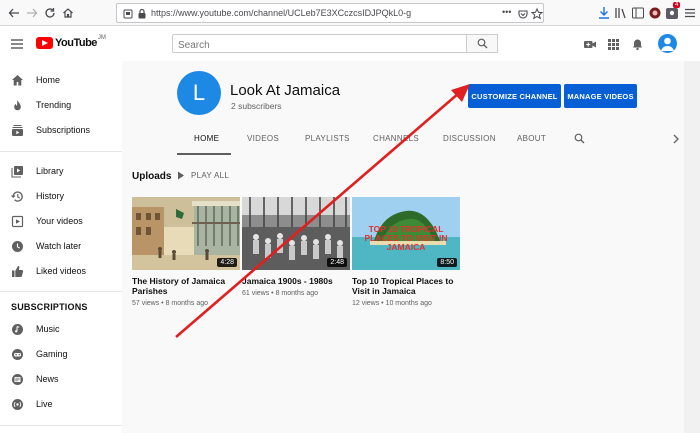 The image size is (700, 433). Describe the element at coordinates (621, 13) in the screenshot. I see `library-browser-icon` at that location.